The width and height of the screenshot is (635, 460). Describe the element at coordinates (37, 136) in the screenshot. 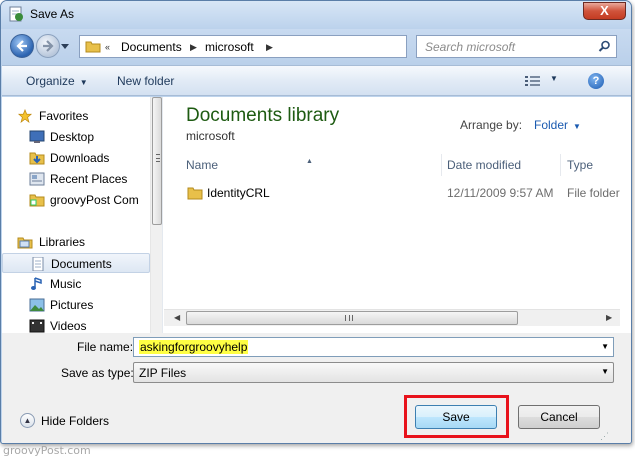

I see `desktop-icon` at that location.